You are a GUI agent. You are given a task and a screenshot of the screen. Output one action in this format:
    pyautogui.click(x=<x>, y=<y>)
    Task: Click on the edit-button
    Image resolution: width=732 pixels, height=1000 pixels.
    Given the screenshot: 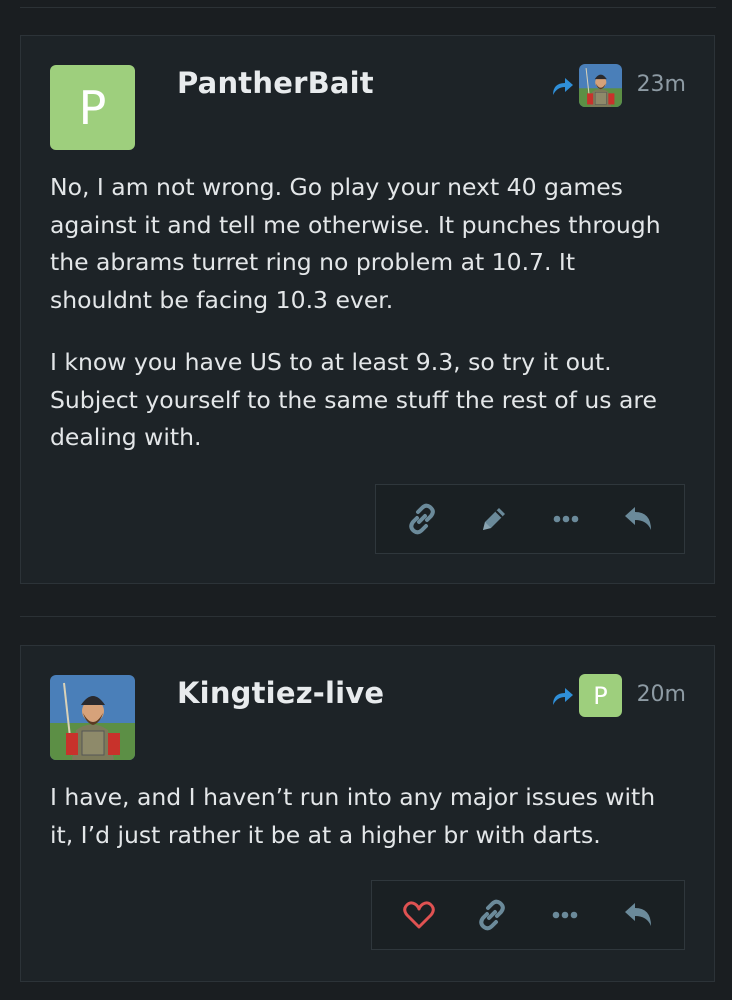 What is the action you would take?
    pyautogui.click(x=494, y=519)
    